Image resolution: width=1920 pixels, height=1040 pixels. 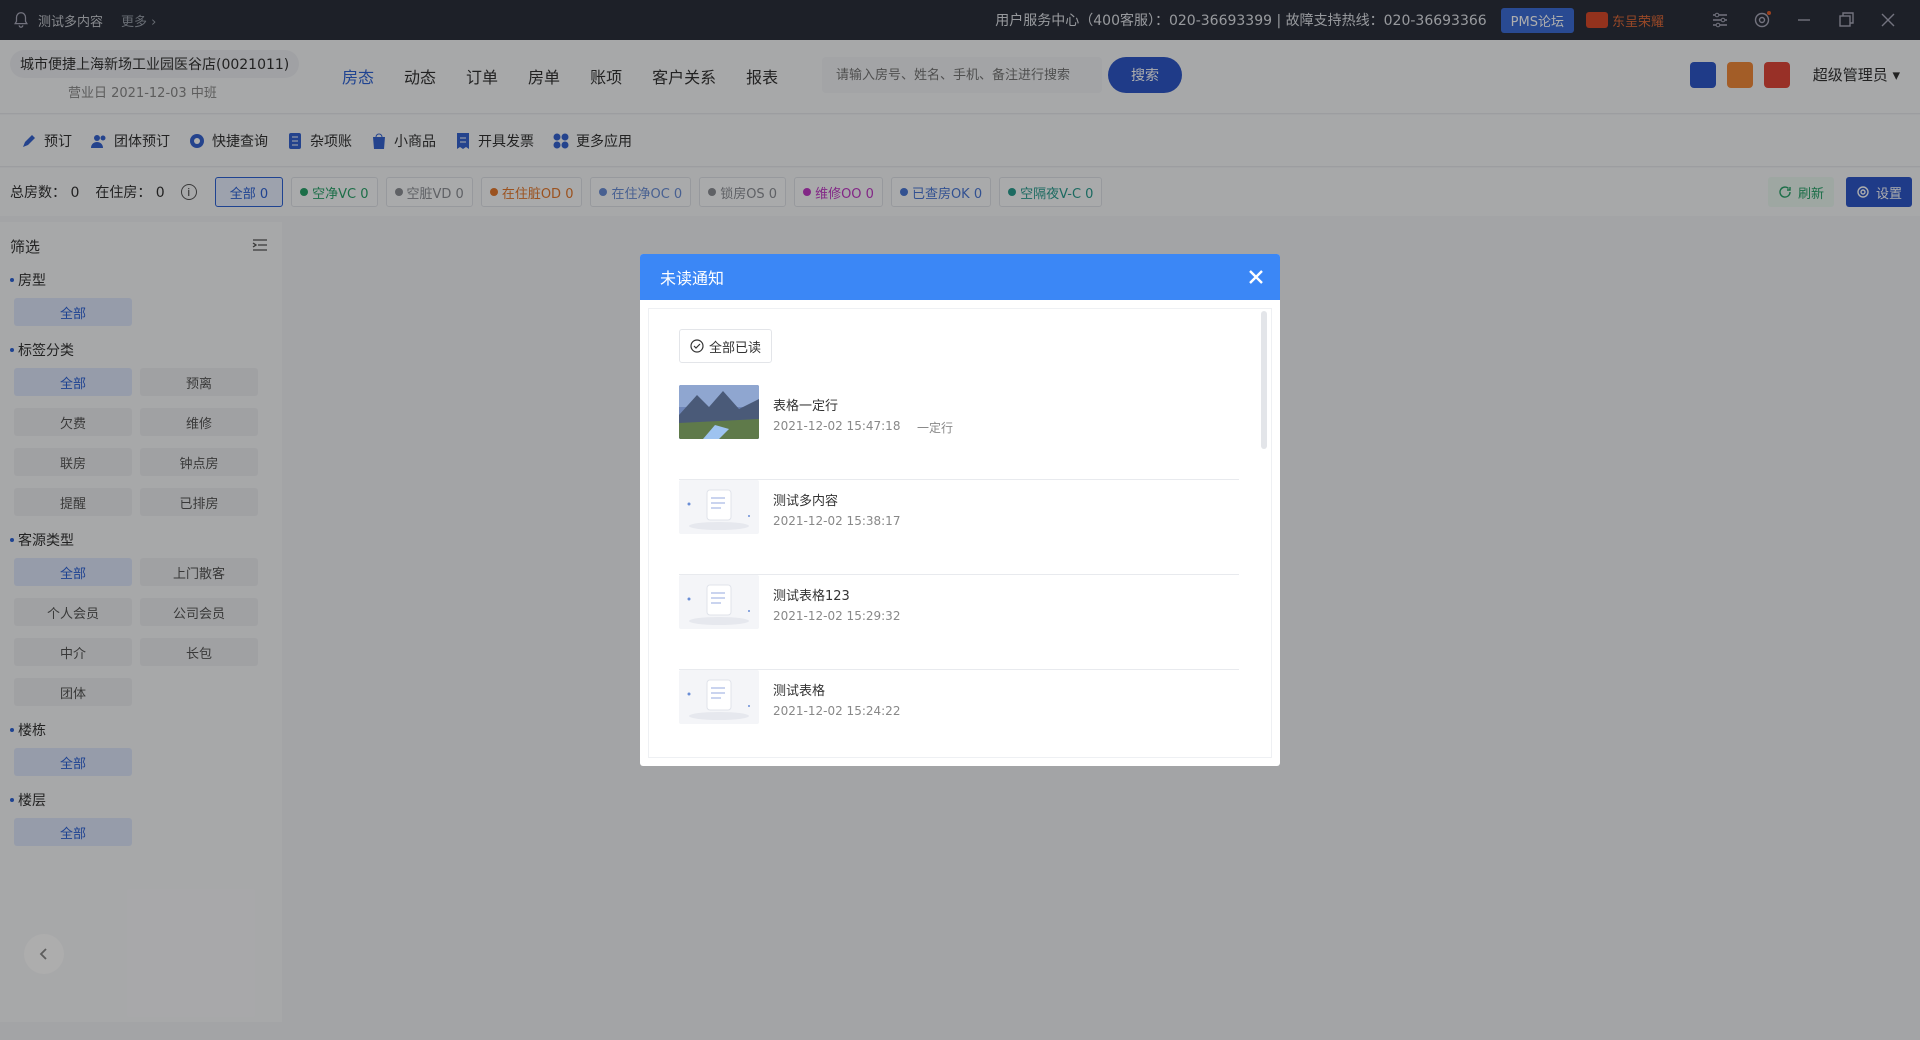 What do you see at coordinates (1264, 380) in the screenshot?
I see `scrollbar` at bounding box center [1264, 380].